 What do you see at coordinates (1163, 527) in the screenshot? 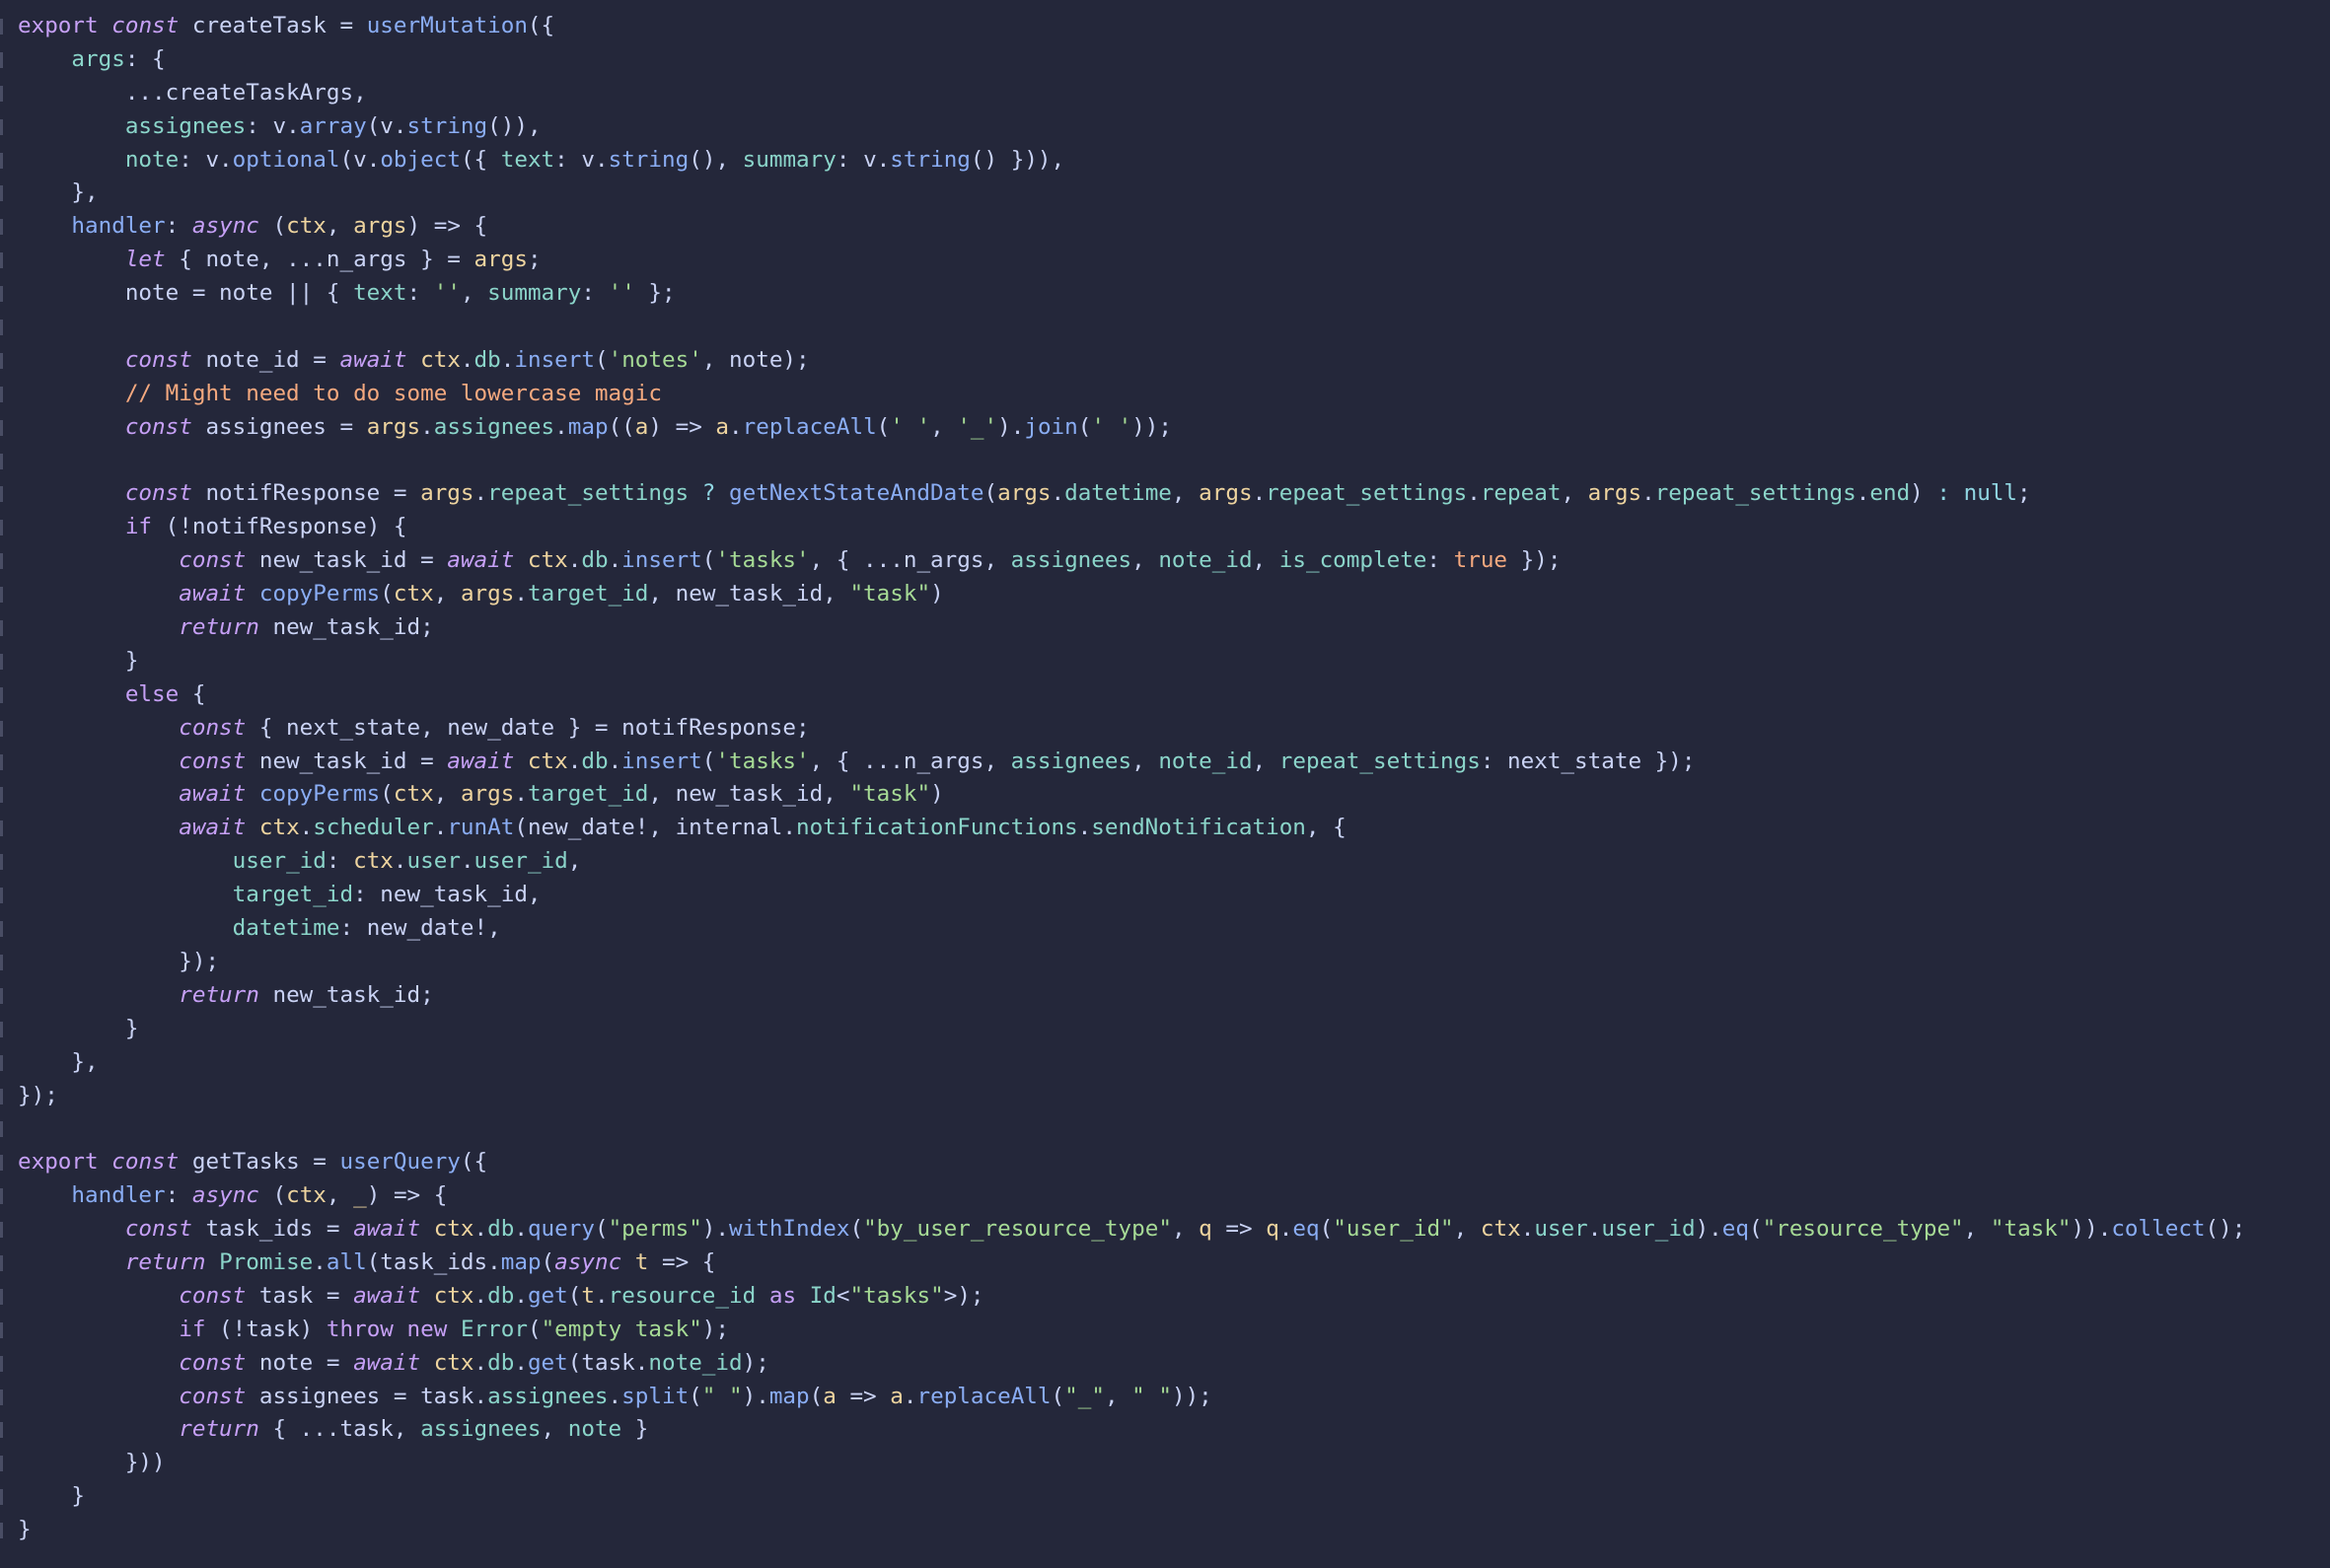
I see `code-line: if (!notifResponse) {` at bounding box center [1163, 527].